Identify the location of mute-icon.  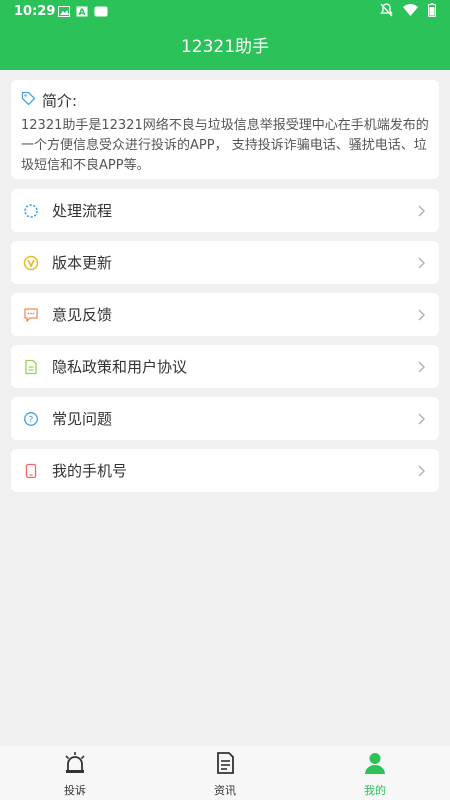
(386, 12).